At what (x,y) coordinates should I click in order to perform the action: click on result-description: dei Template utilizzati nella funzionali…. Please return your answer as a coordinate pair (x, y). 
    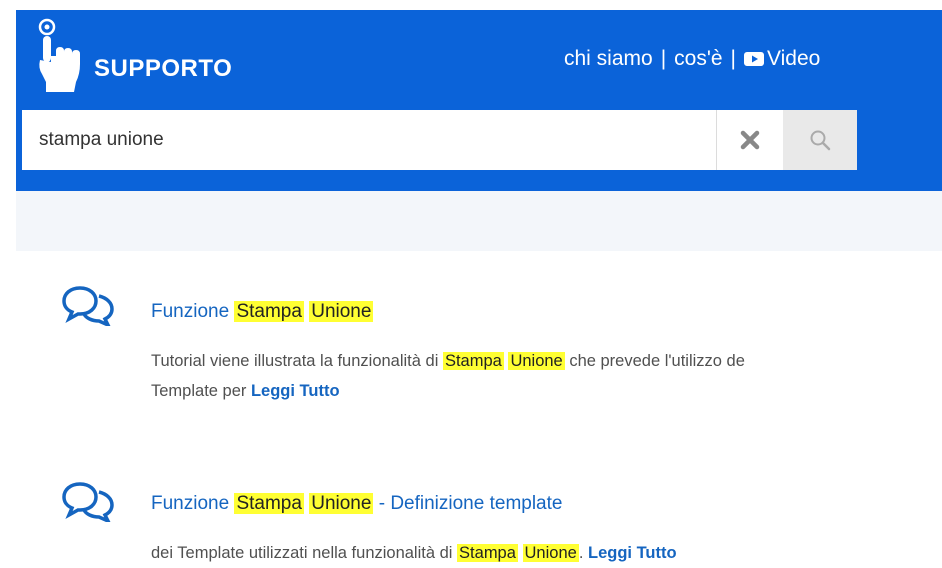
    Looking at the image, I should click on (546, 553).